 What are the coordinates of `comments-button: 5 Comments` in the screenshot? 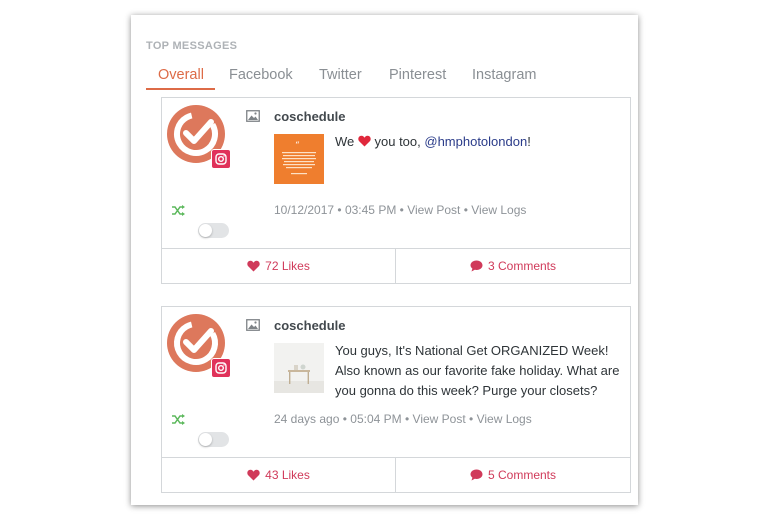 It's located at (513, 475).